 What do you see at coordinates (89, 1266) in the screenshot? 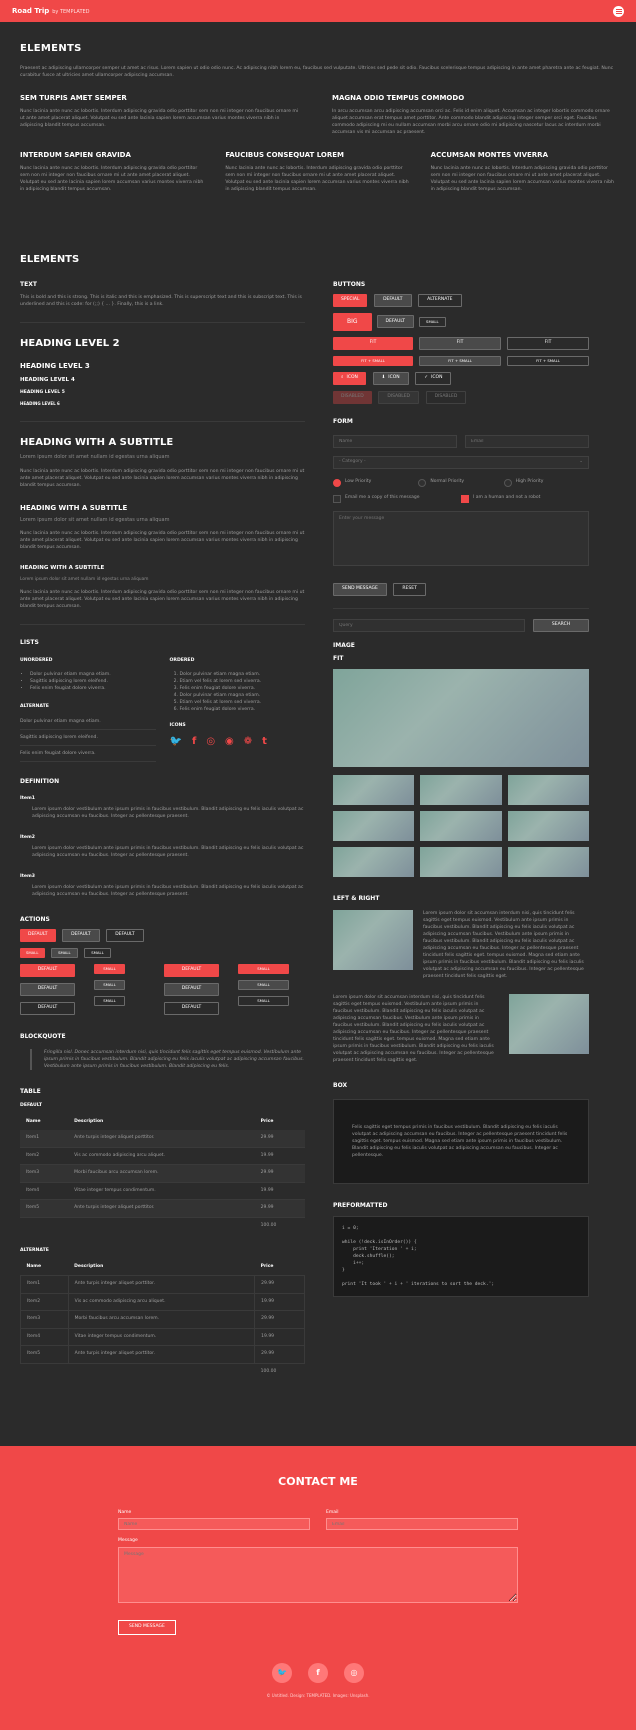
I see `col-description: Description` at bounding box center [89, 1266].